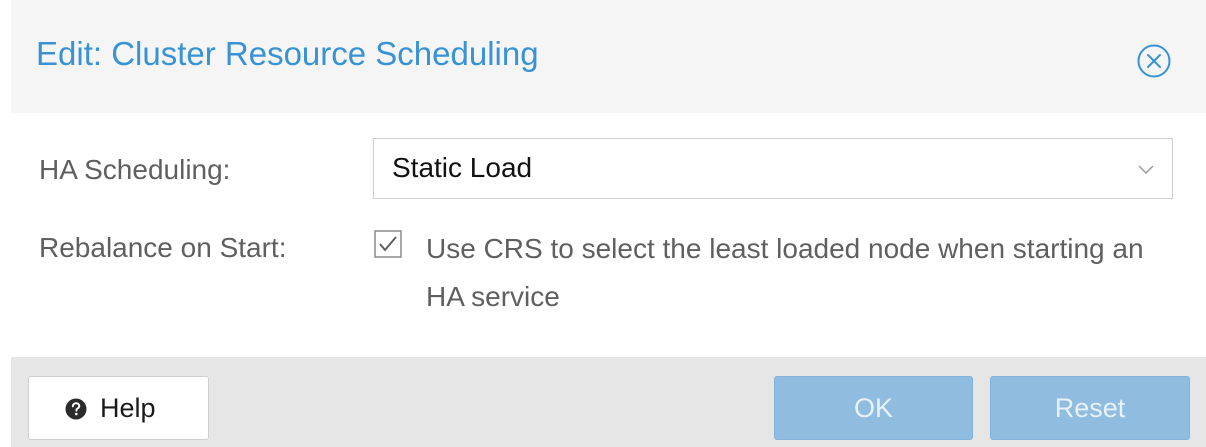 The image size is (1206, 447). What do you see at coordinates (76, 409) in the screenshot?
I see `question-circle-icon` at bounding box center [76, 409].